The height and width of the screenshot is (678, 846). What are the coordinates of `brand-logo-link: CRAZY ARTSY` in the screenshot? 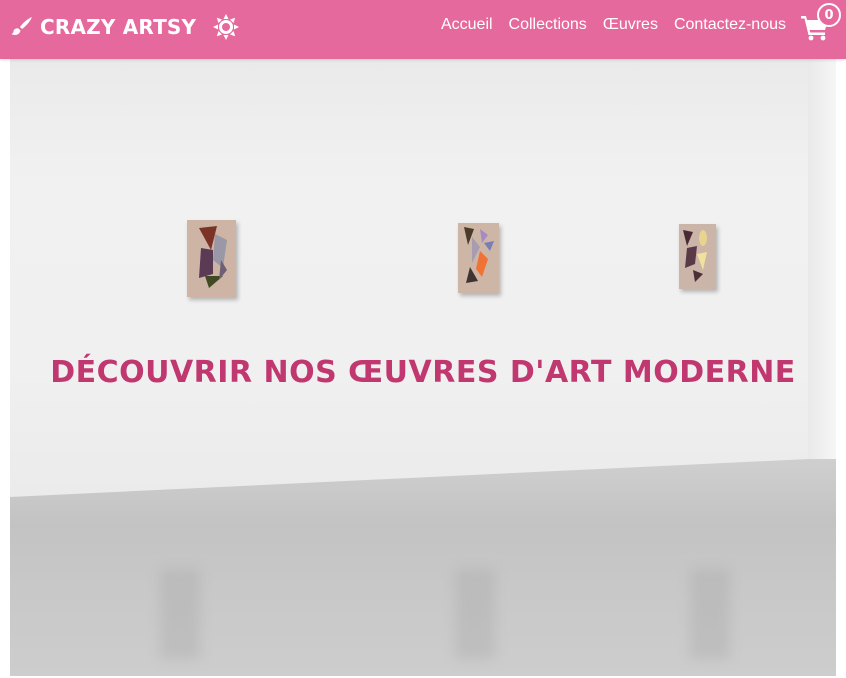 It's located at (103, 27).